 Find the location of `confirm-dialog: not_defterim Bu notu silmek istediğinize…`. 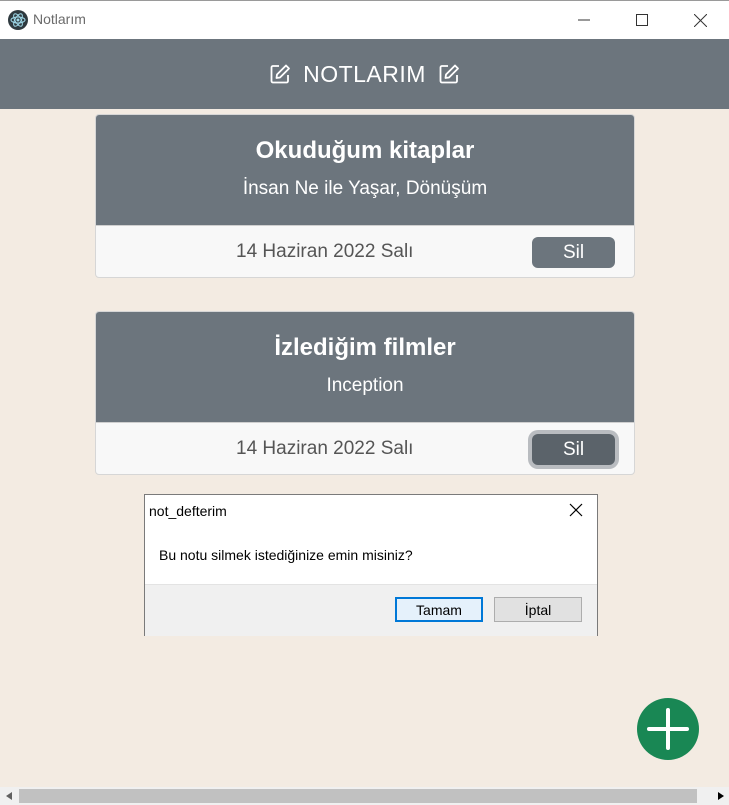

confirm-dialog: not_defterim Bu notu silmek istediğinize… is located at coordinates (371, 565).